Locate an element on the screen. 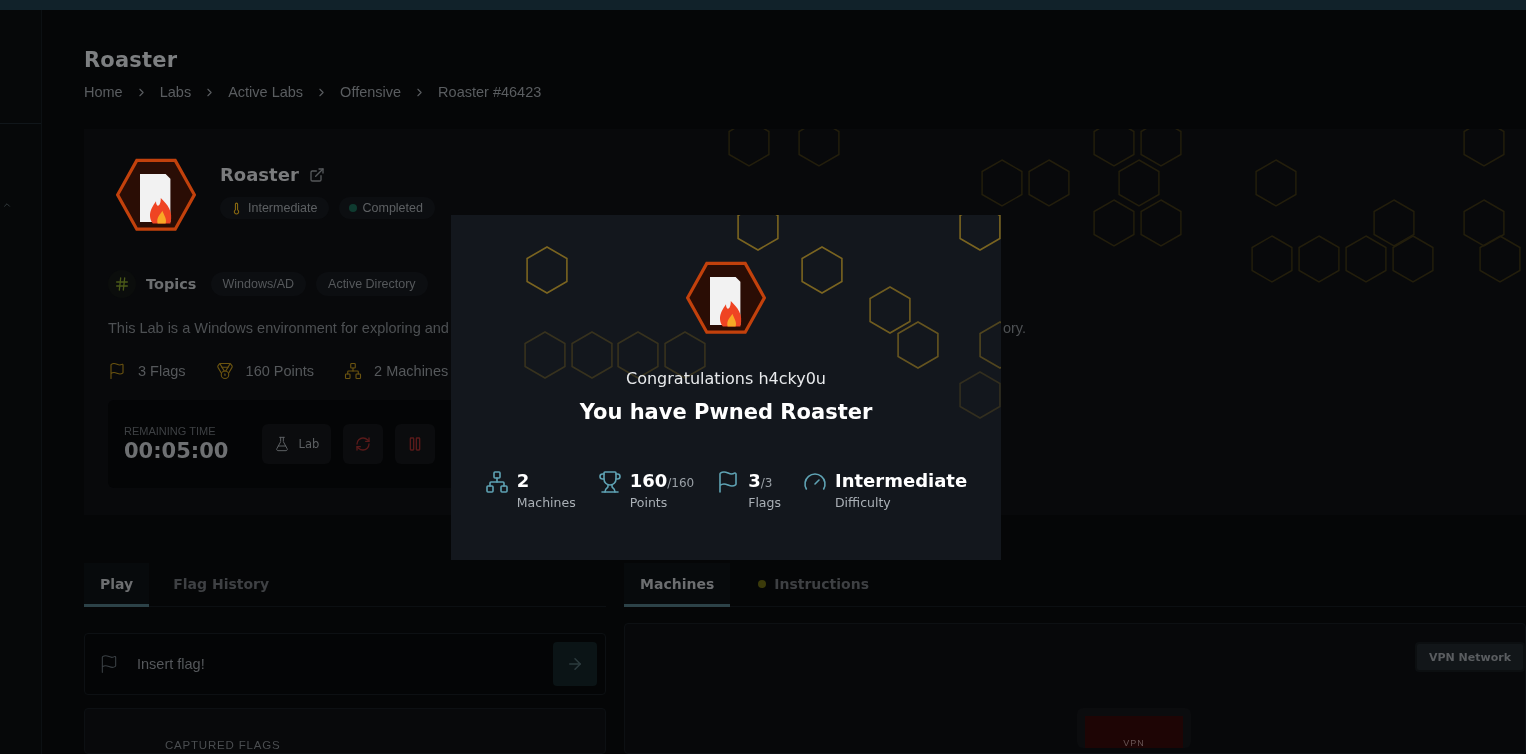 This screenshot has height=754, width=1526. captured-flags-label: CAPTURED FLAGS is located at coordinates (223, 745).